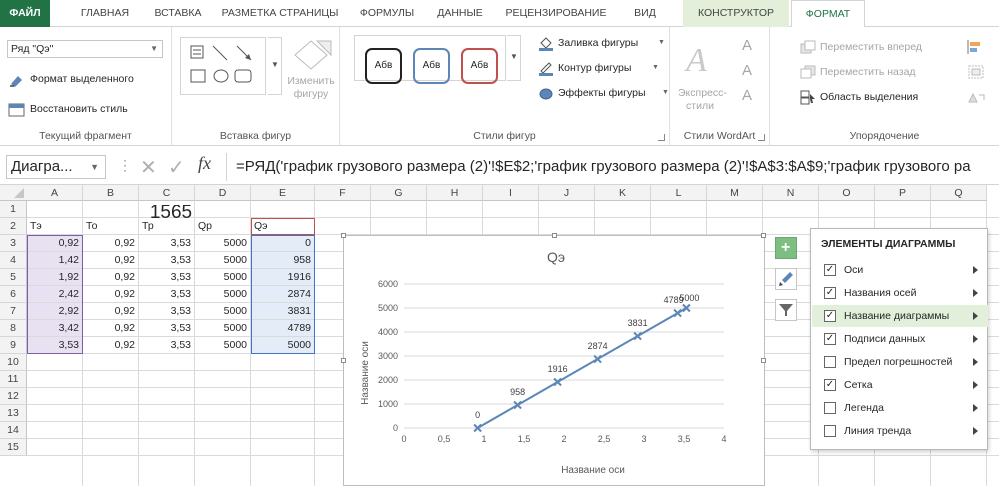 This screenshot has height=486, width=999. I want to click on row-header-12: 12, so click(13, 396).